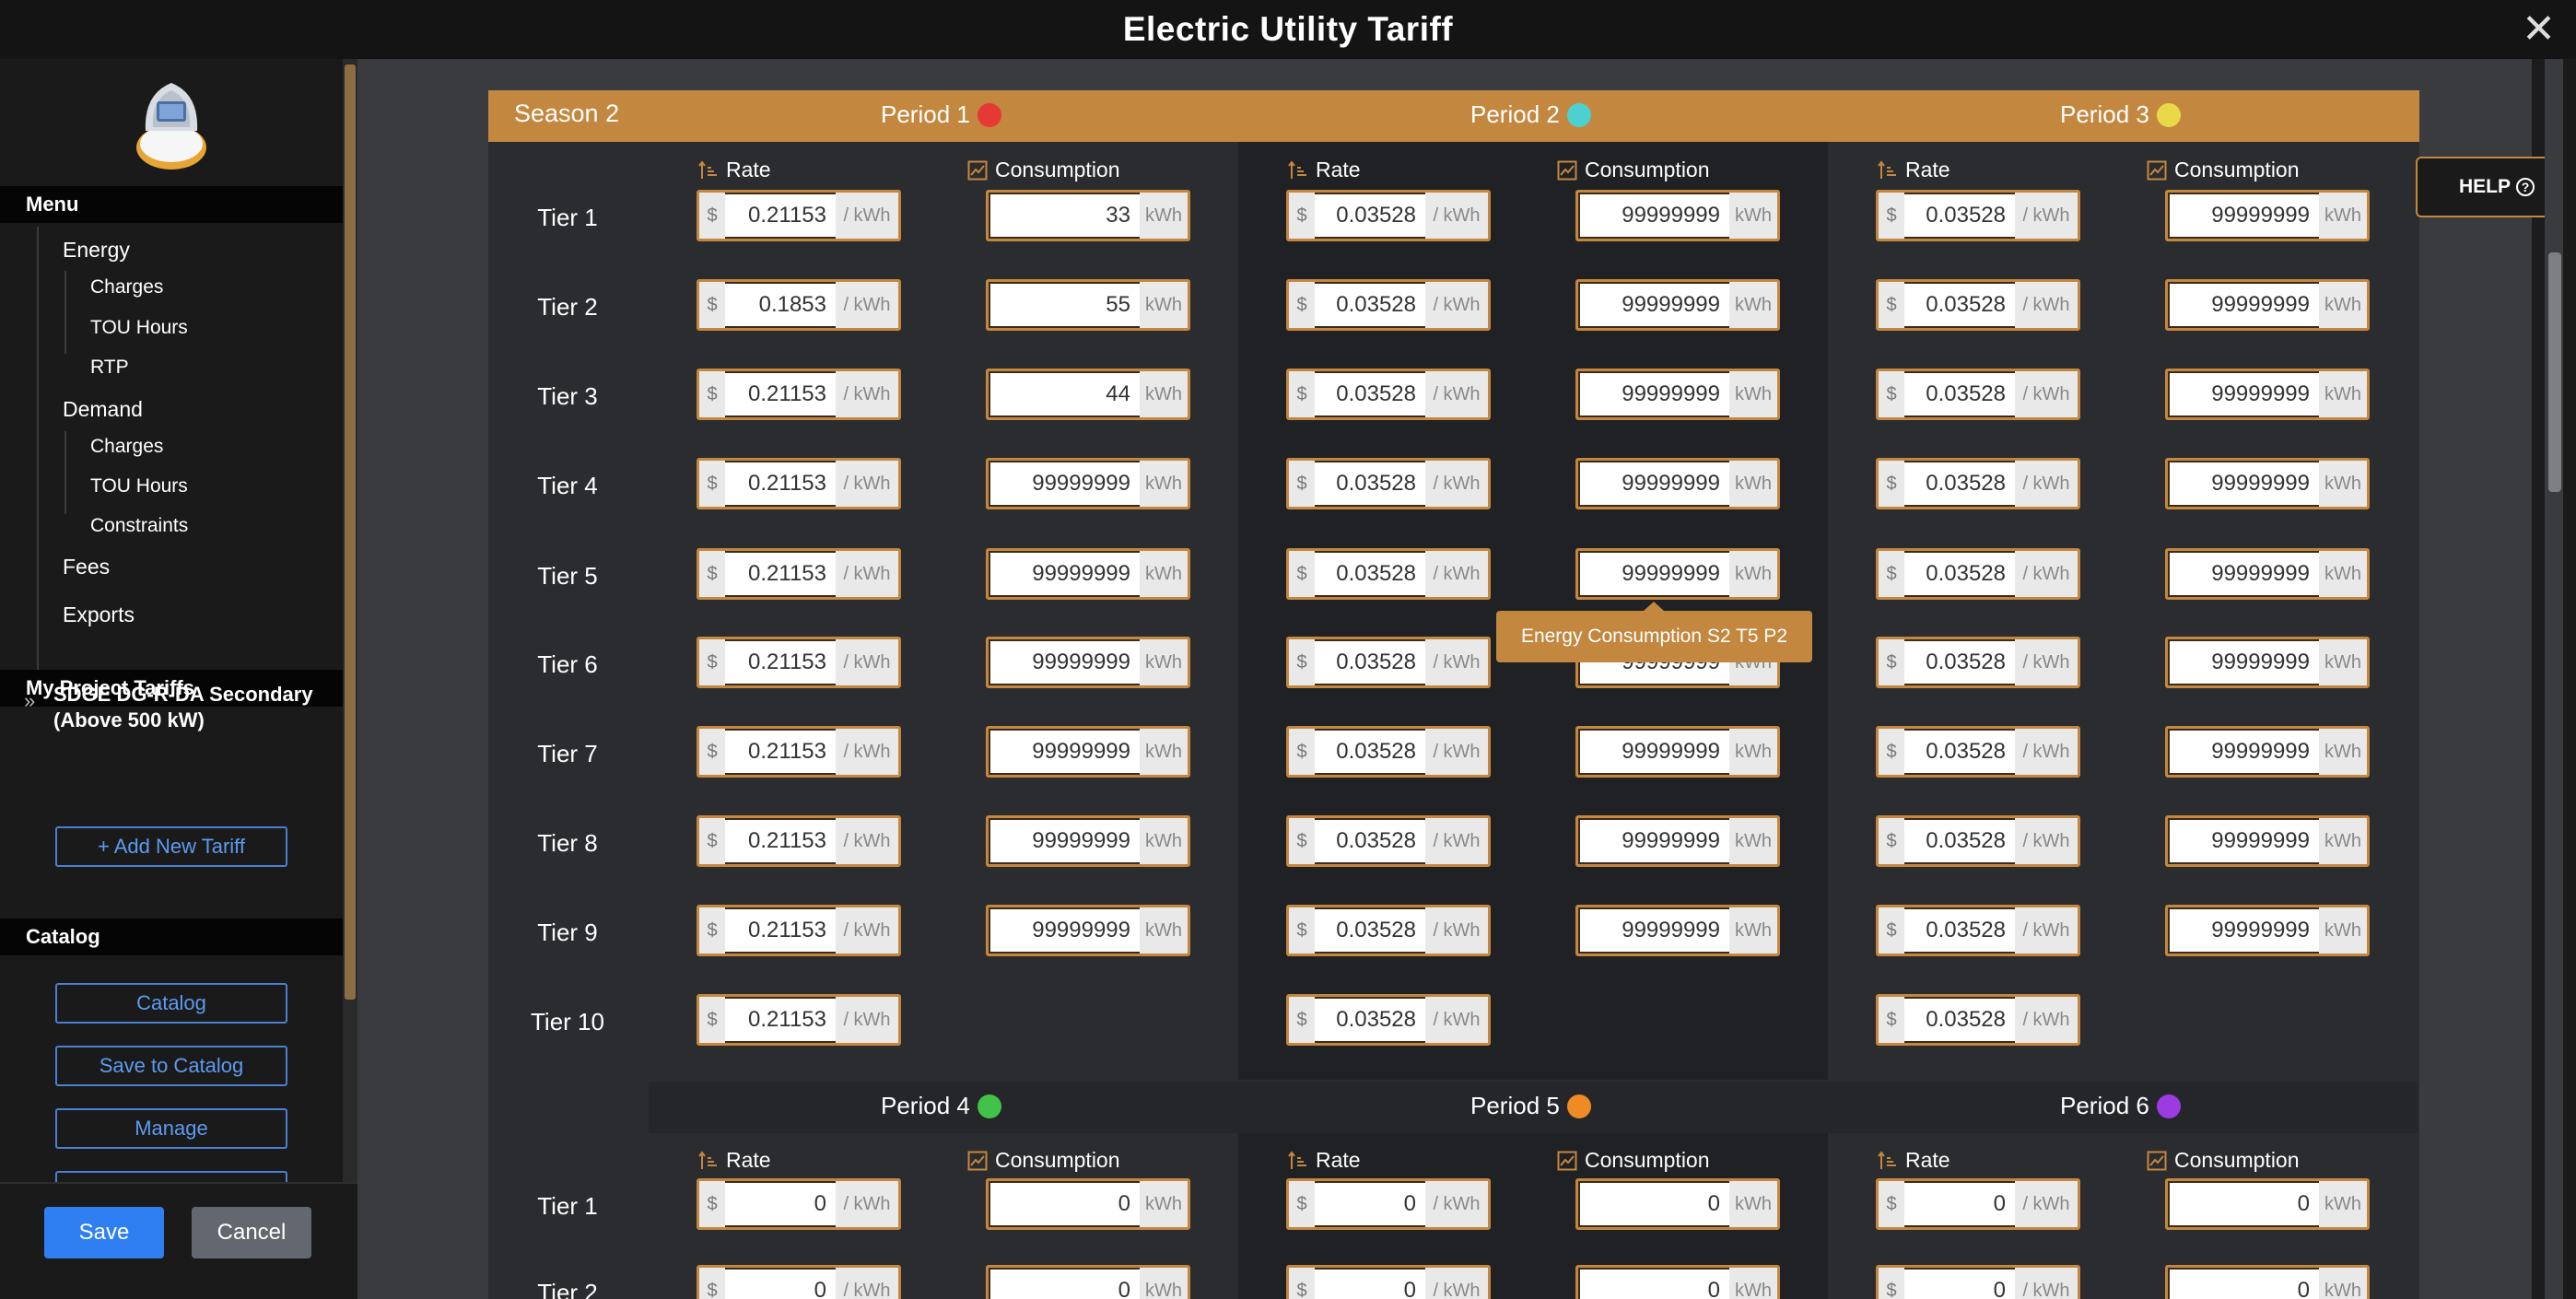 This screenshot has height=1299, width=2576. What do you see at coordinates (103, 409) in the screenshot?
I see `nav-demand: Demand` at bounding box center [103, 409].